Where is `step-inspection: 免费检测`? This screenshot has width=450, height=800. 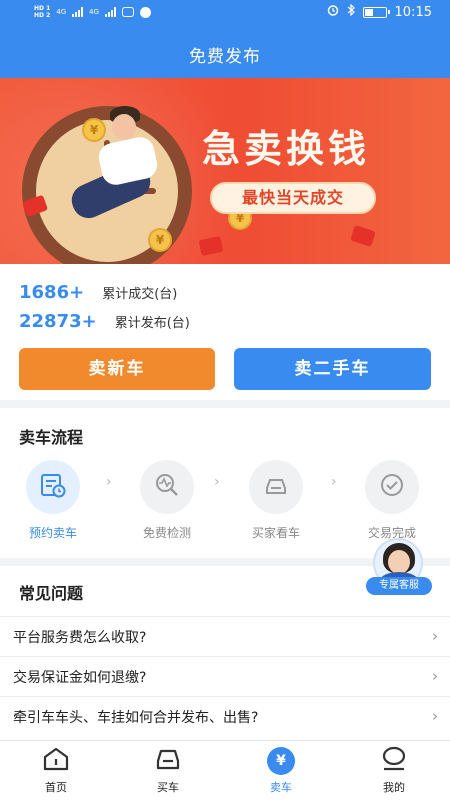
step-inspection: 免费检测 is located at coordinates (167, 500).